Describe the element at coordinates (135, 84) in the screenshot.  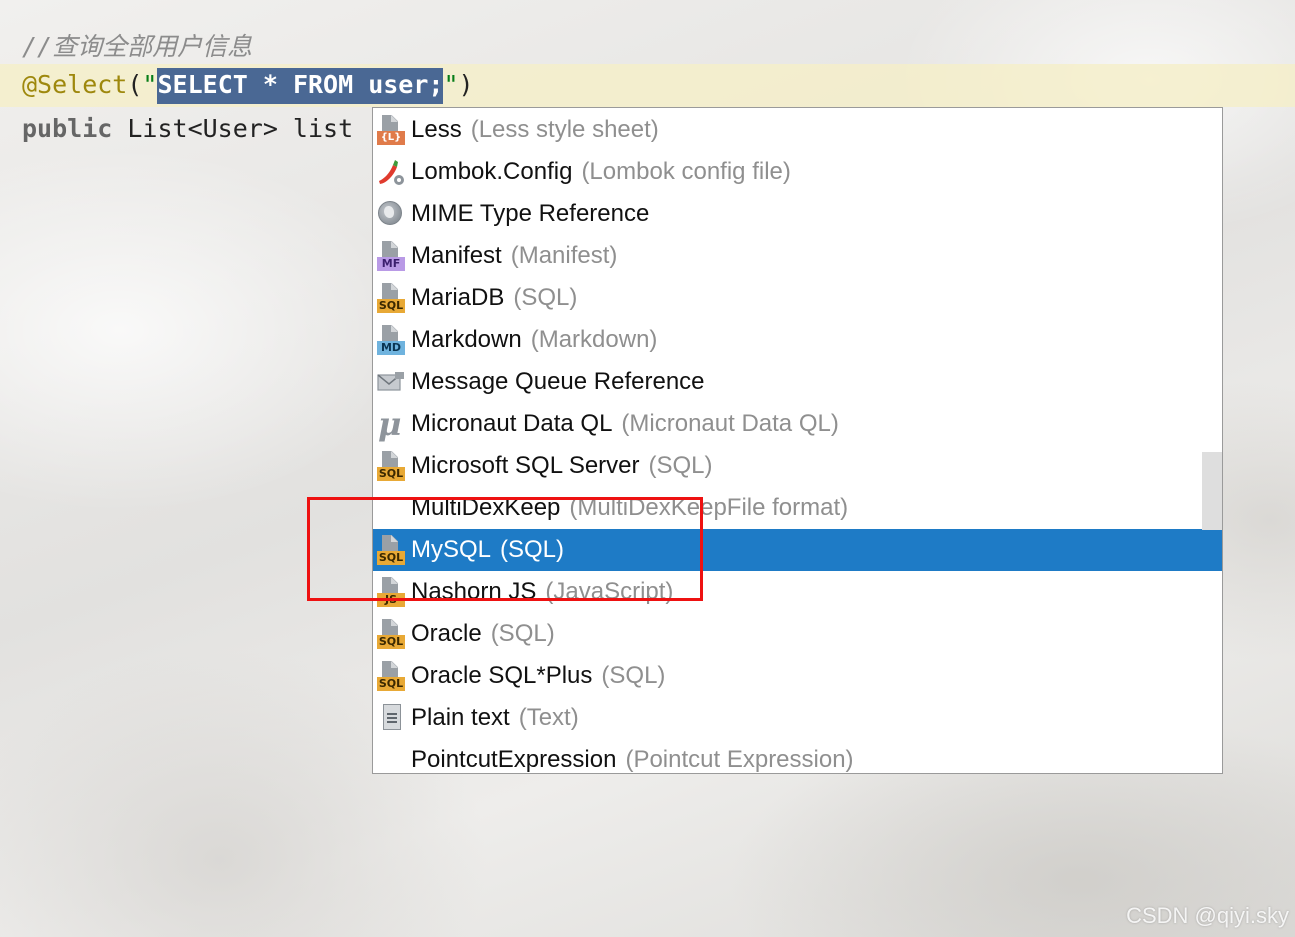
I see `paren-open: (` at that location.